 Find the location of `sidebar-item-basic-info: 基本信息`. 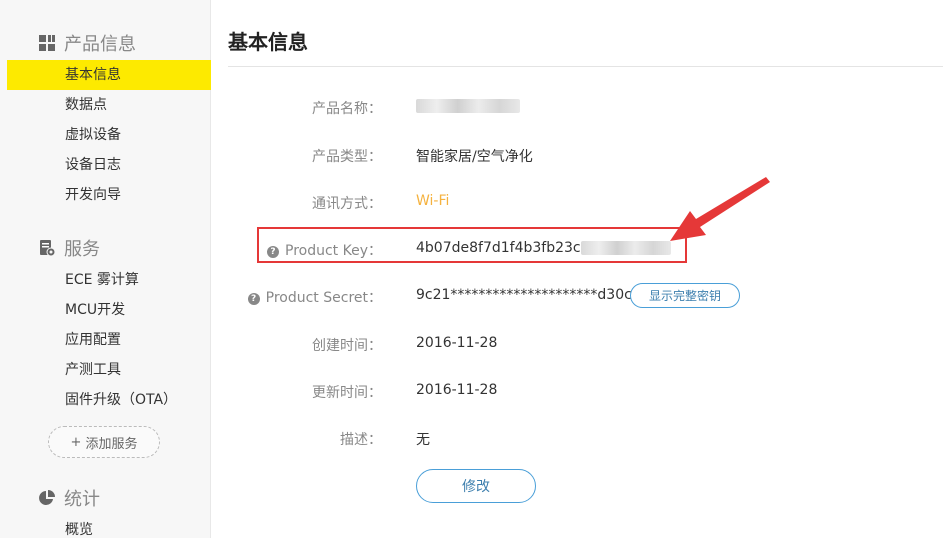

sidebar-item-basic-info: 基本信息 is located at coordinates (109, 75).